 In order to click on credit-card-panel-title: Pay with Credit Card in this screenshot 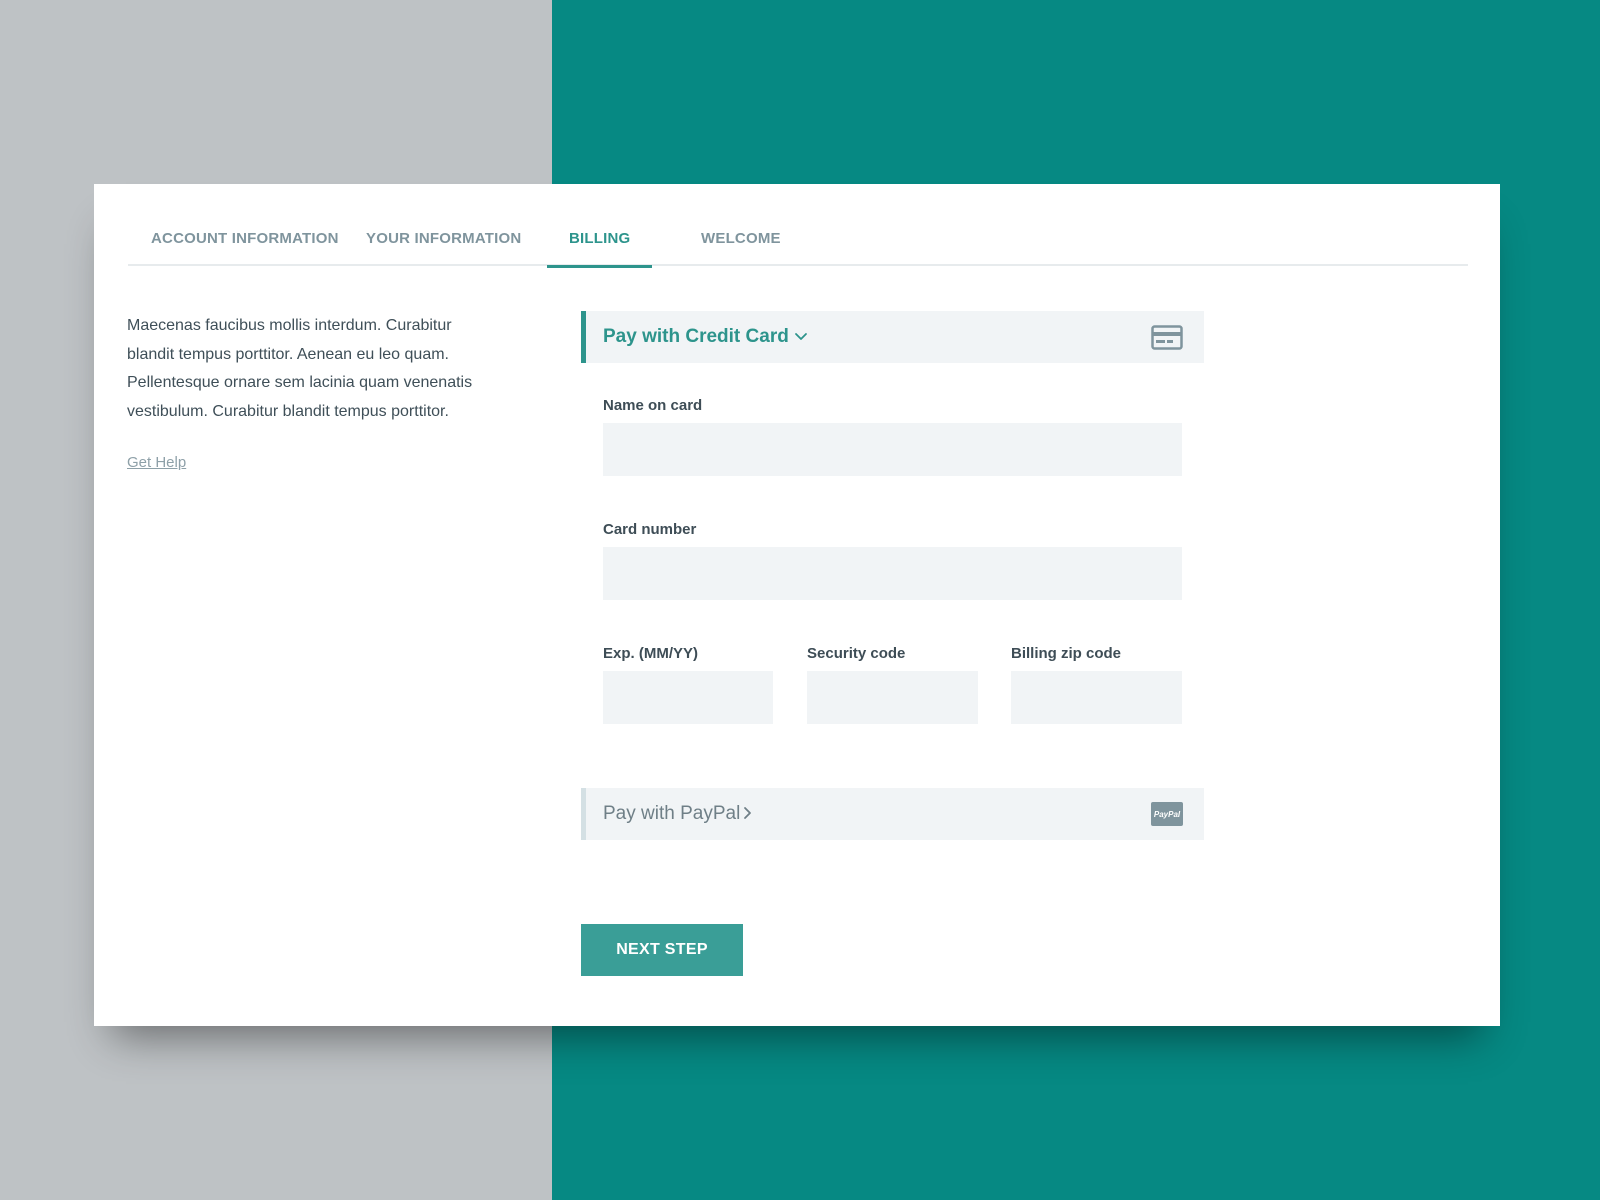, I will do `click(696, 336)`.